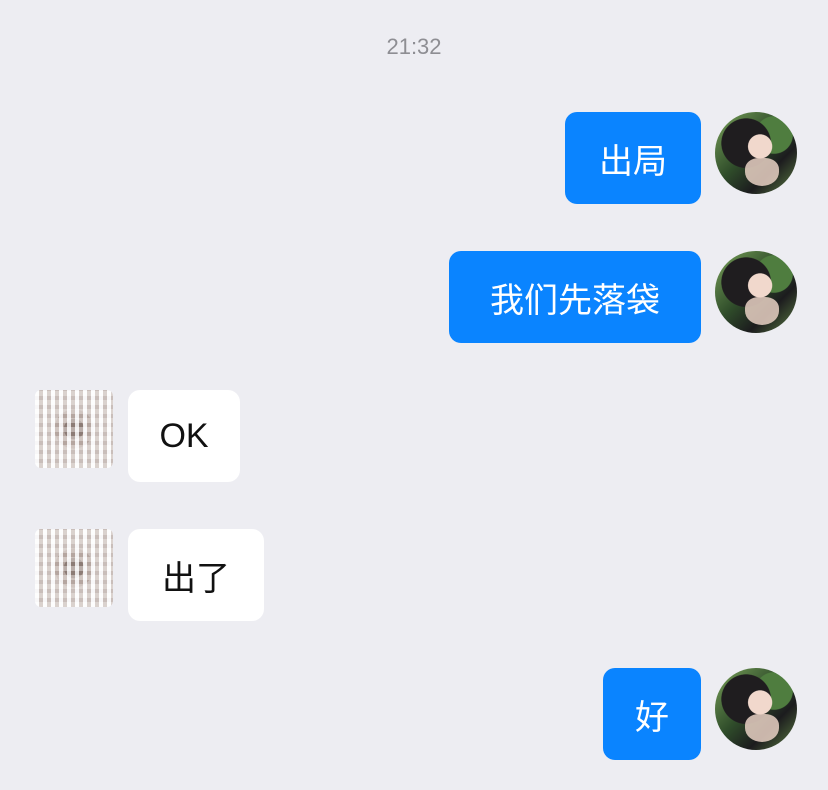 This screenshot has height=790, width=828. I want to click on message-bubble-self: 我们先落袋, so click(575, 297).